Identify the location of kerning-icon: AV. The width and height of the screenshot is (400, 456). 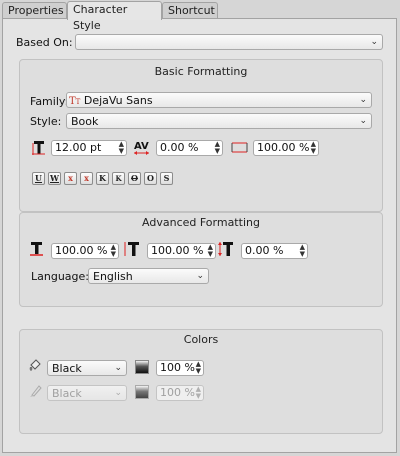
(141, 148).